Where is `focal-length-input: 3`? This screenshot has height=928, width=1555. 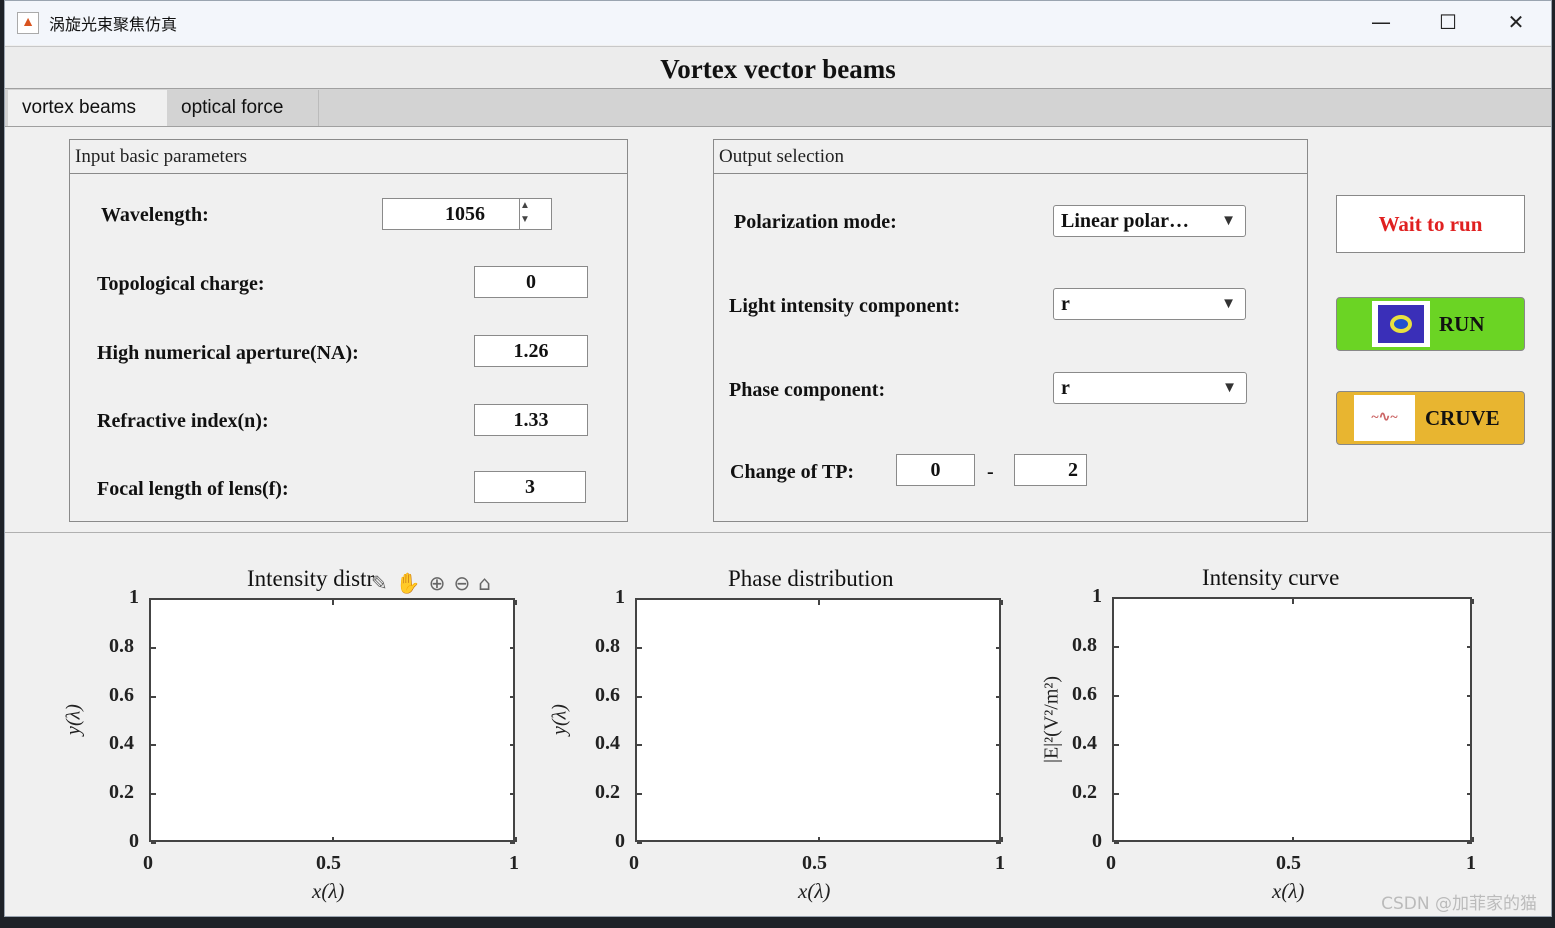 focal-length-input: 3 is located at coordinates (530, 487).